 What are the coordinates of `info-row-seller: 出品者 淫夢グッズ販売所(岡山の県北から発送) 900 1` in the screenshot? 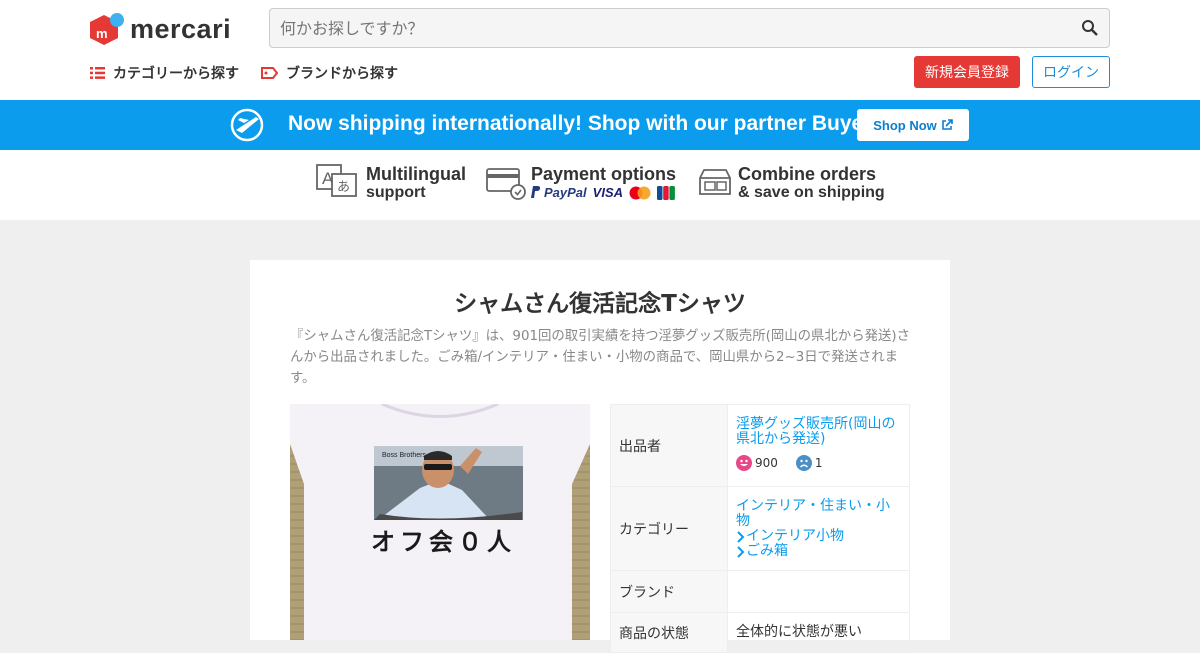 It's located at (760, 446).